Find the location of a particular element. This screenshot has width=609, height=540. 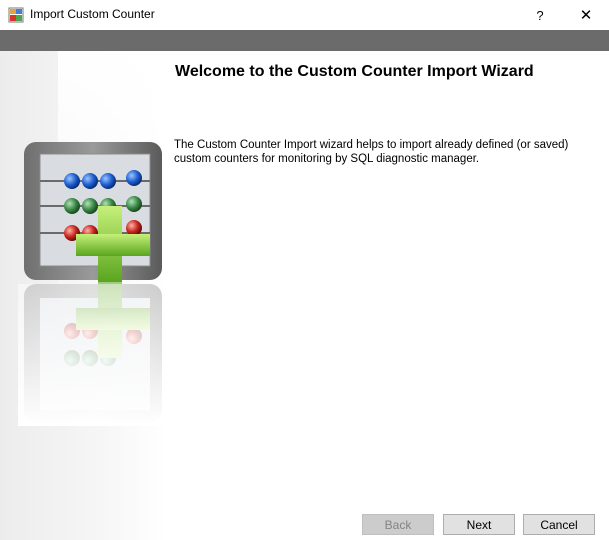

back-button: Back is located at coordinates (398, 524).